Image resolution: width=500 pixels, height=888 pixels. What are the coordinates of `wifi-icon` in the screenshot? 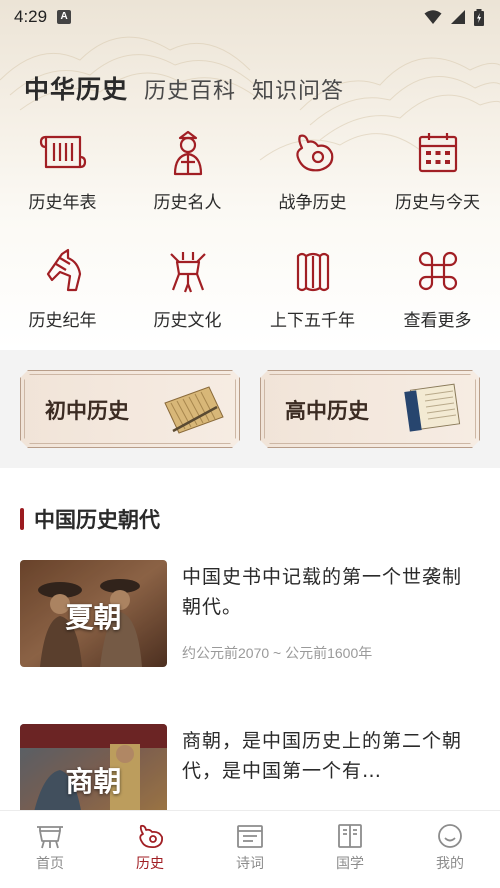 It's located at (433, 17).